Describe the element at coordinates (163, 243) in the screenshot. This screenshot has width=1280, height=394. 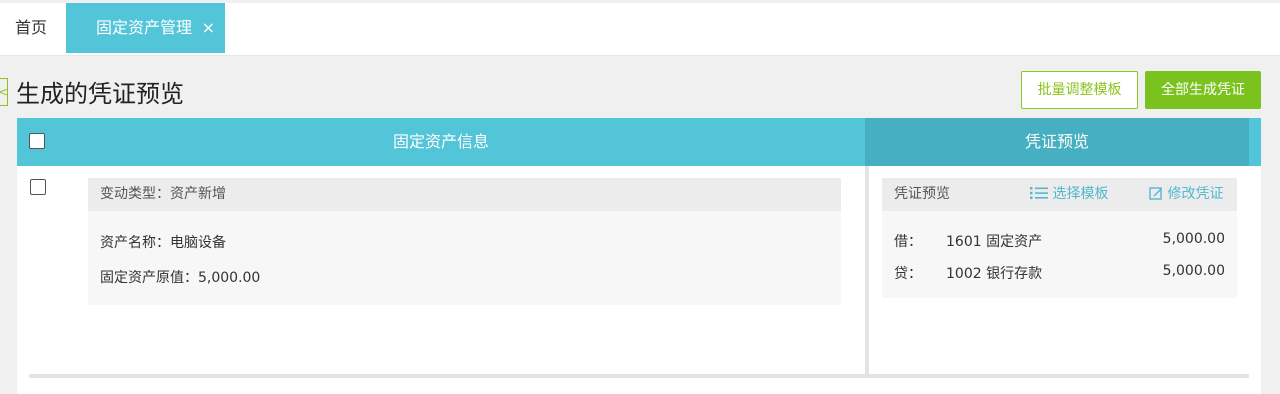
I see `asset-name: 资产名称：电脑设备` at that location.